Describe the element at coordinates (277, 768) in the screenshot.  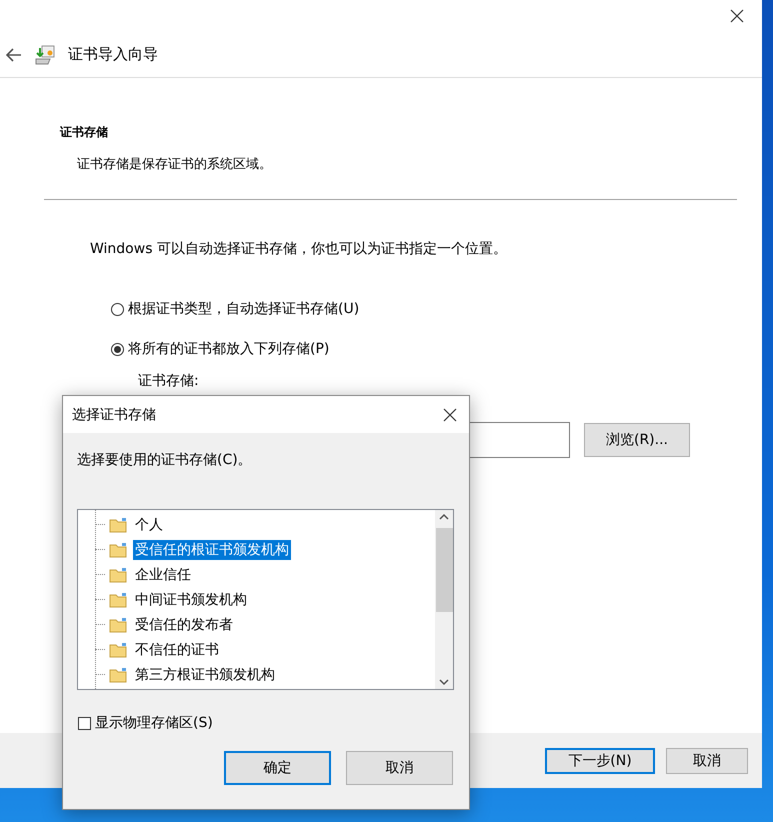
I see `dialog-button: 确定` at that location.